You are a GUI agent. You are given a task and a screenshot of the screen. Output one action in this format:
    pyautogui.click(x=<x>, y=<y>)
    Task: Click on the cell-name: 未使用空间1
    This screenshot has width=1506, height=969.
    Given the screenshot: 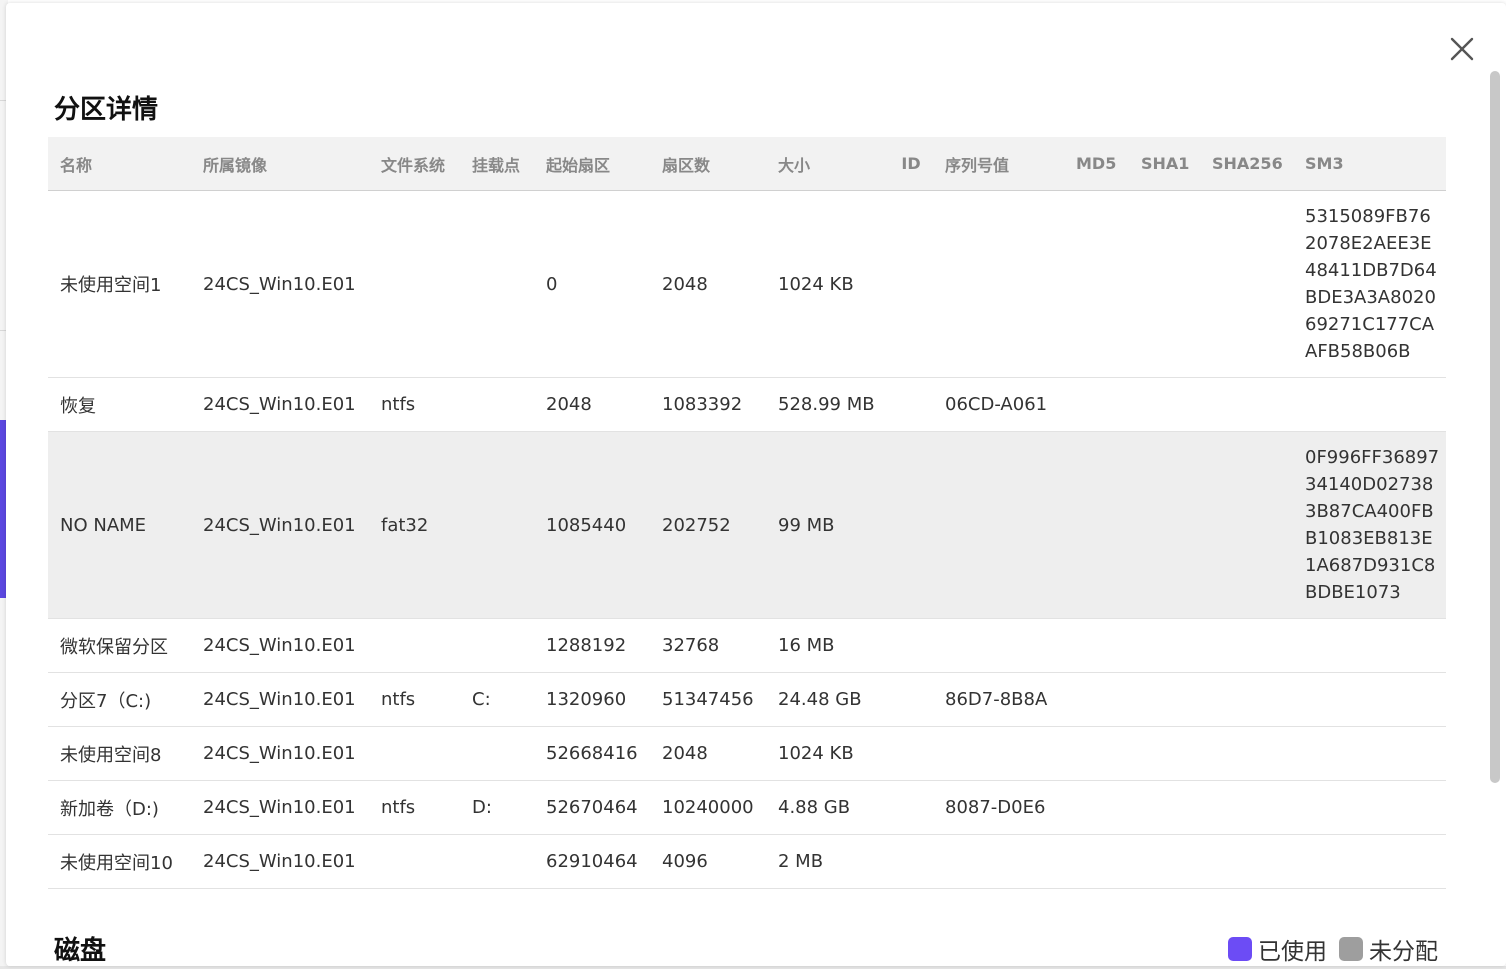 What is the action you would take?
    pyautogui.click(x=119, y=284)
    